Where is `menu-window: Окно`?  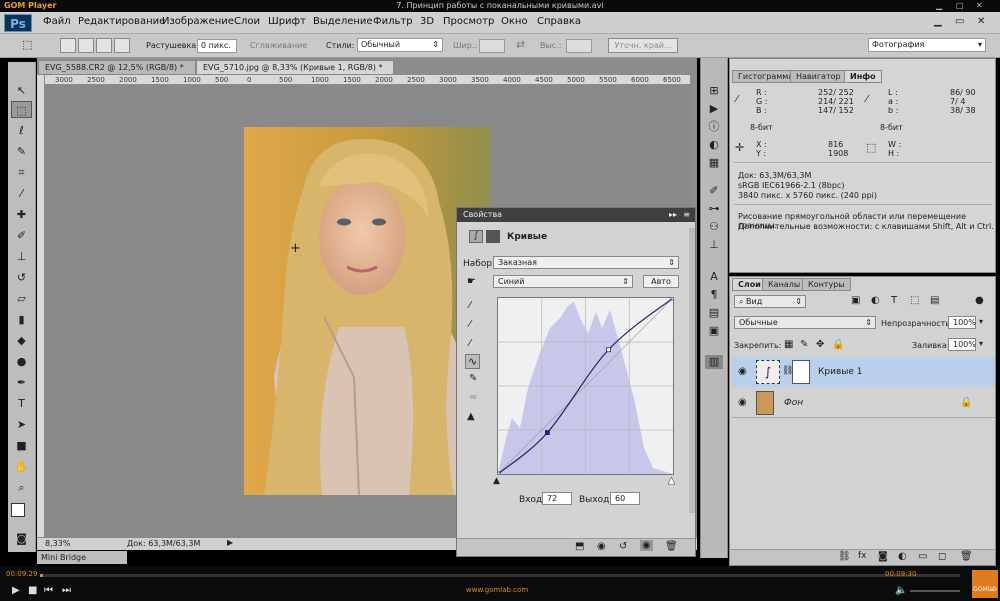
menu-window: Окно is located at coordinates (514, 21).